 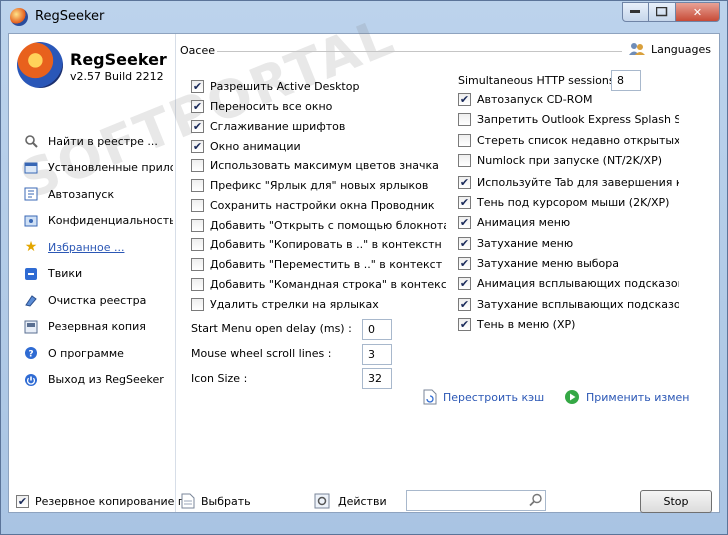 I want to click on checkbox-label: Добавить "Переместить в .." в контекст, so click(x=326, y=264).